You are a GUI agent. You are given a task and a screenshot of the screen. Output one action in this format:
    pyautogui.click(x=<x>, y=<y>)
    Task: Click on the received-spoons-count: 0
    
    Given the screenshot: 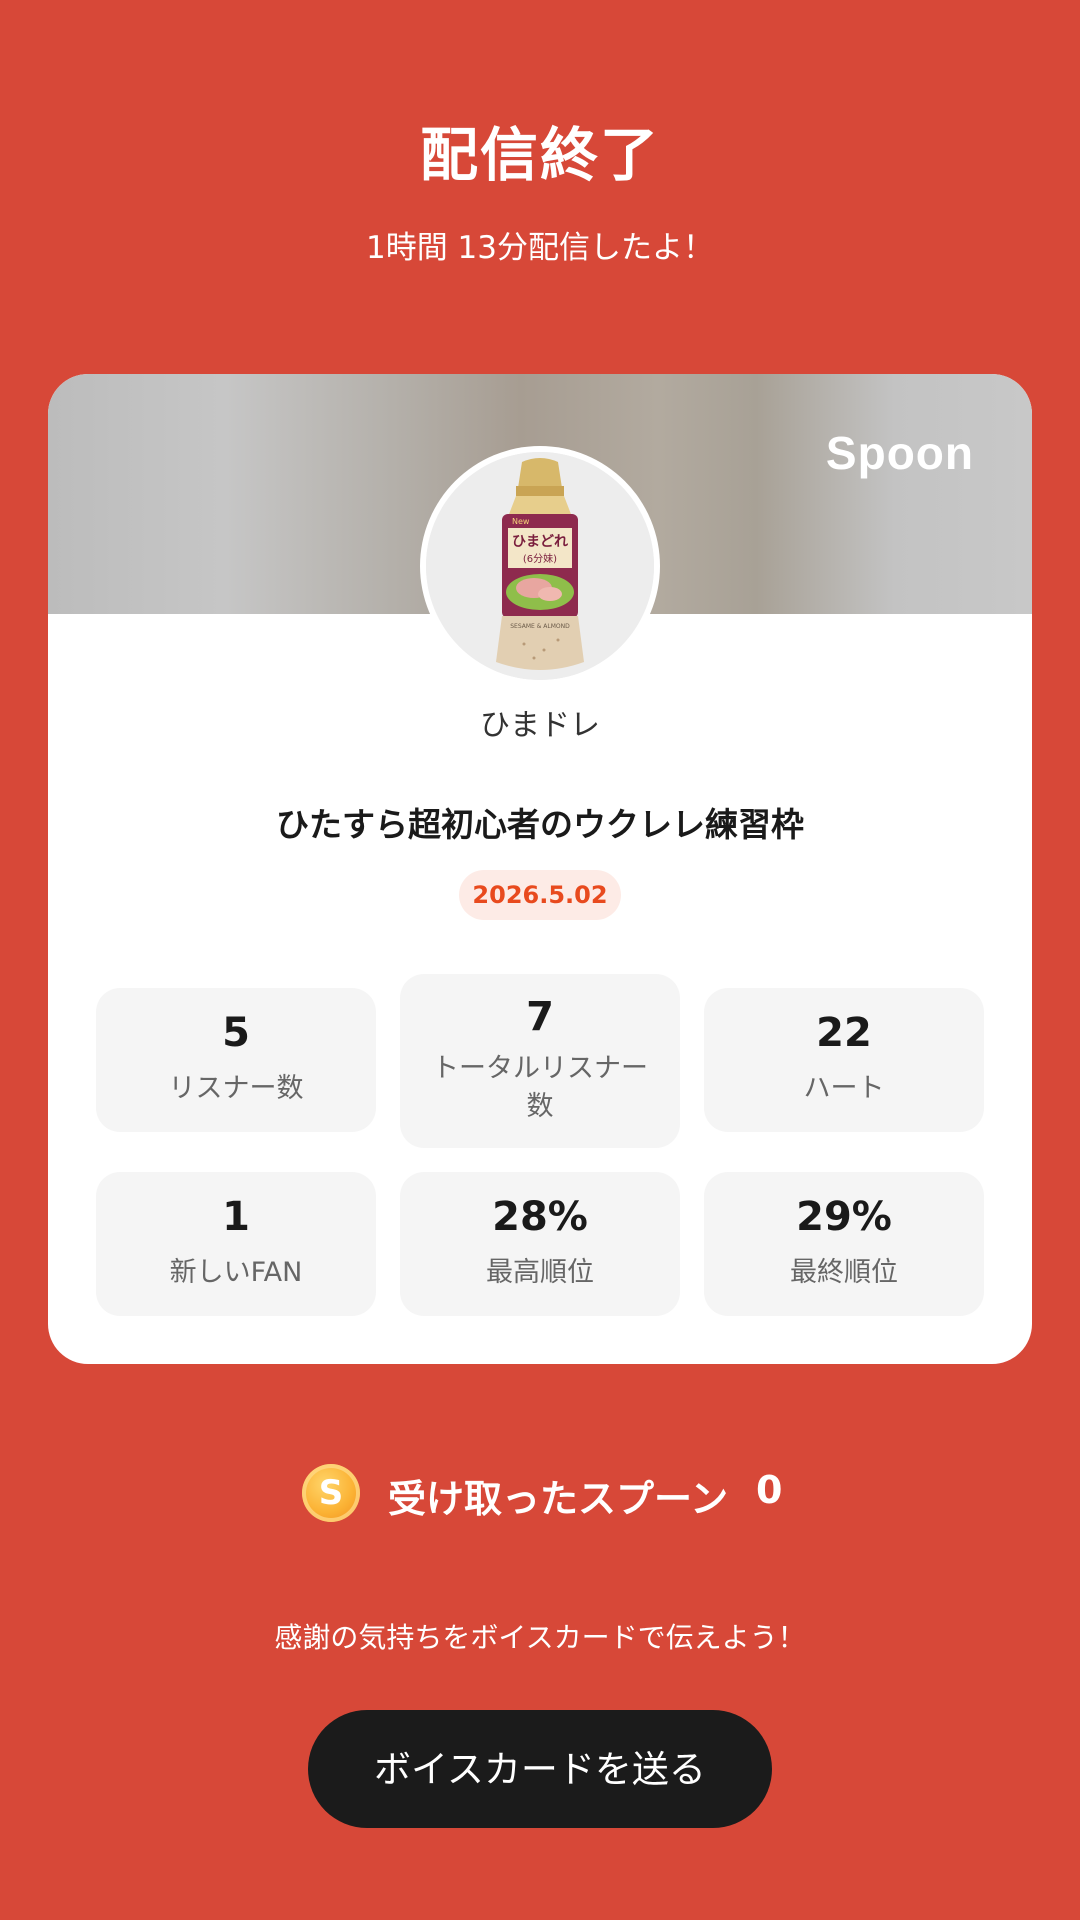 What is the action you would take?
    pyautogui.click(x=769, y=1490)
    